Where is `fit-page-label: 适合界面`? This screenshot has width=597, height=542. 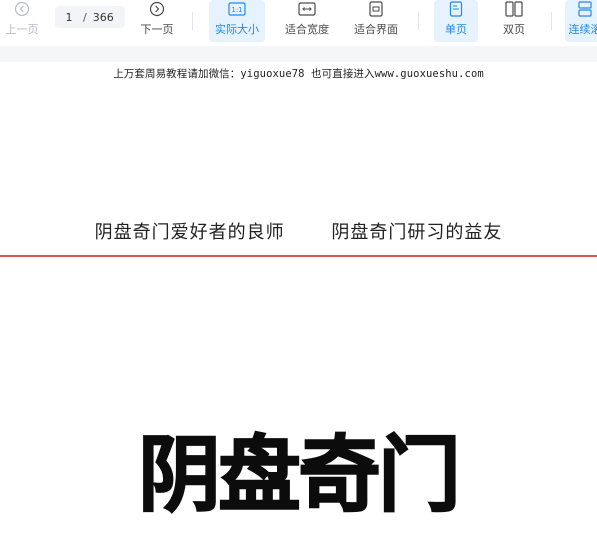 fit-page-label: 适合界面 is located at coordinates (376, 29).